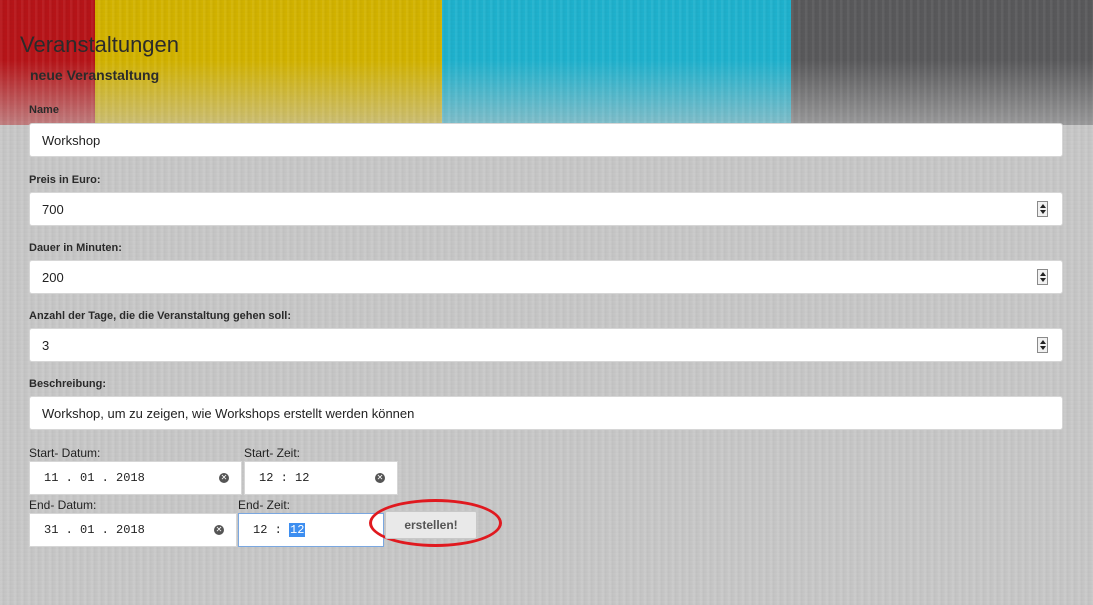  What do you see at coordinates (75, 248) in the screenshot?
I see `duration-label: Dauer in Minuten:` at bounding box center [75, 248].